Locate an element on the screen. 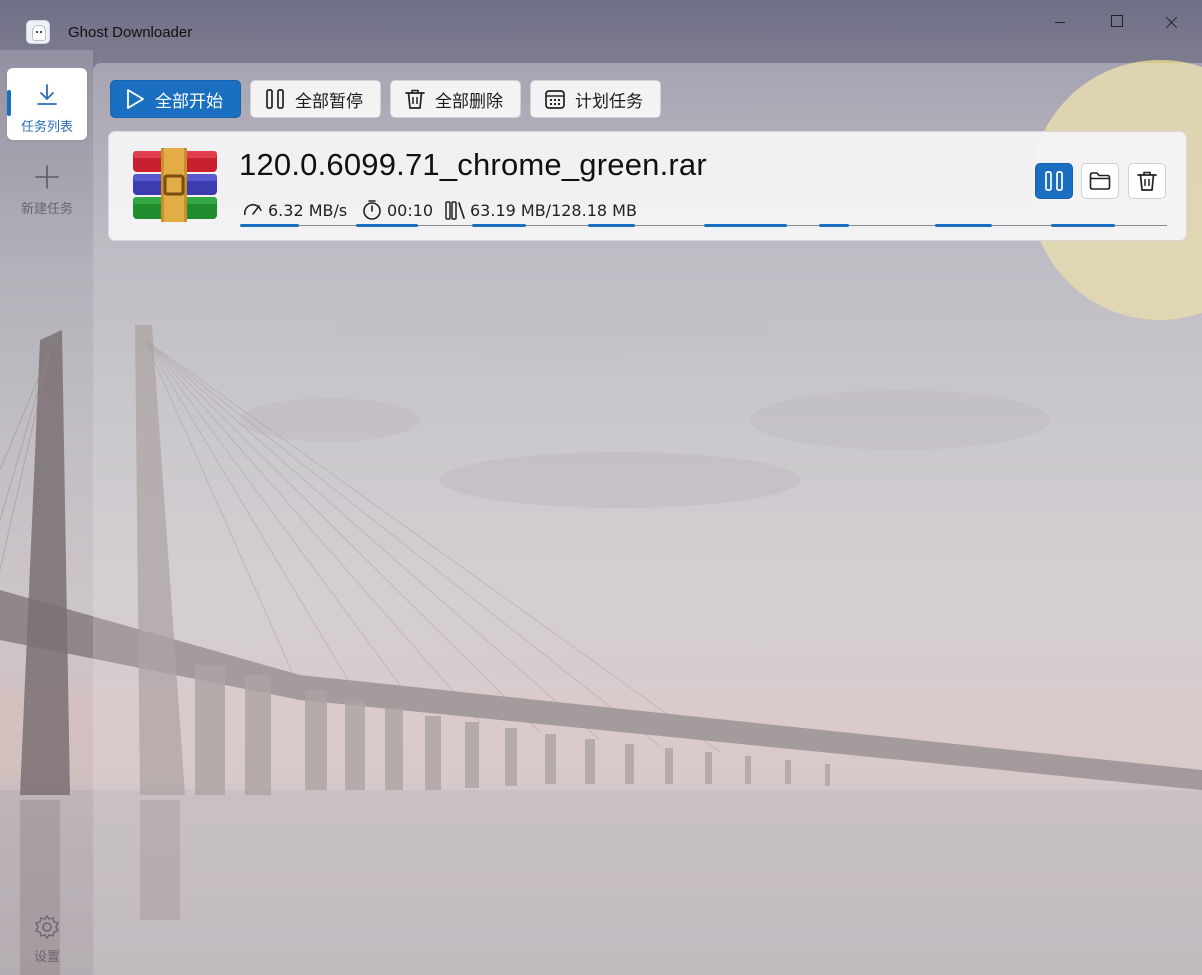 The image size is (1202, 975). size-value: 63.19 MB/128.18 MB is located at coordinates (553, 210).